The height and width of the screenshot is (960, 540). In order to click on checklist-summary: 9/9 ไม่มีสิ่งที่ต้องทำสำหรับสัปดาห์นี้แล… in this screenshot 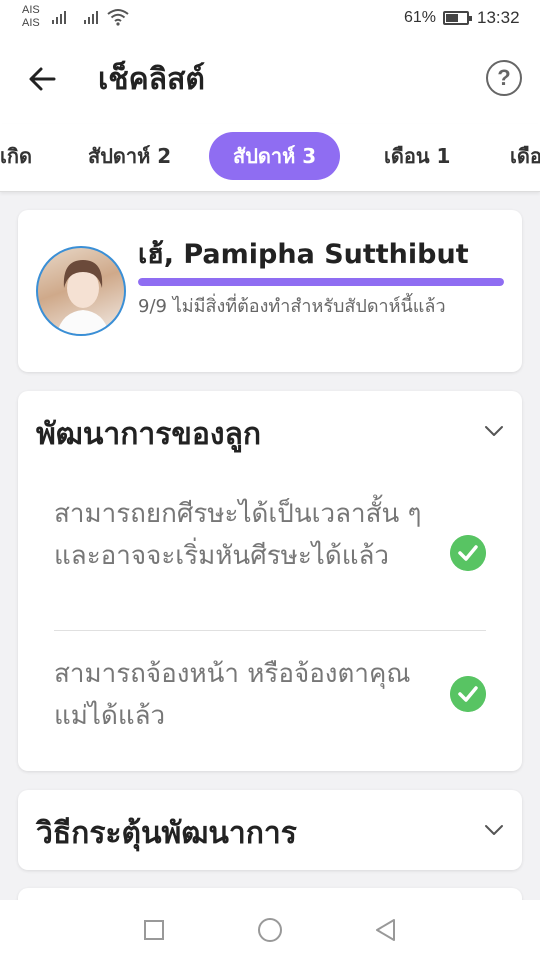, I will do `click(292, 306)`.